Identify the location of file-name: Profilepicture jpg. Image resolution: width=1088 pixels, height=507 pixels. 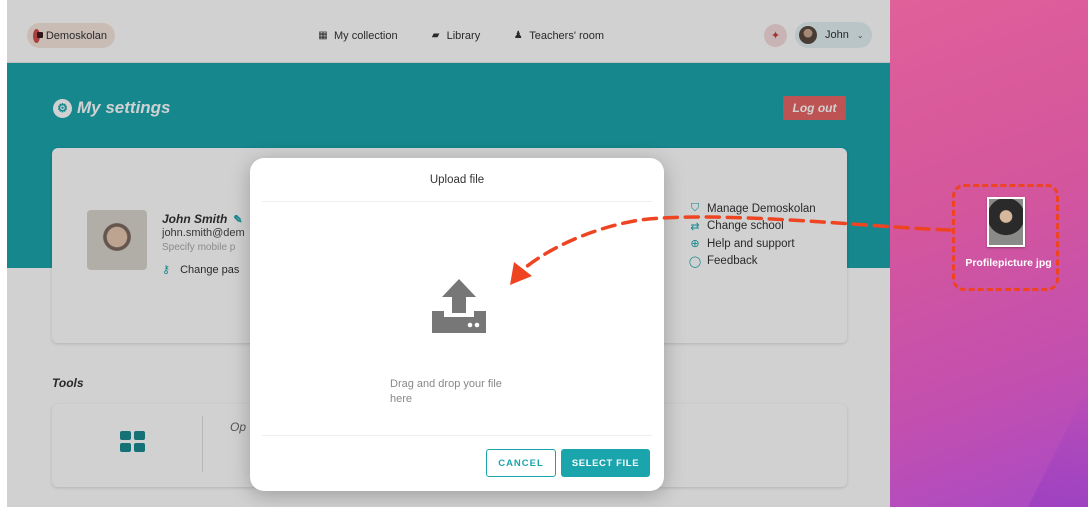
(1008, 263).